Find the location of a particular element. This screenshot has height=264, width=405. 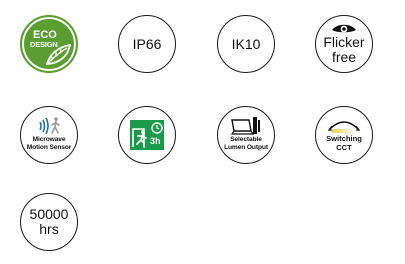

microwave-label: Microwave is located at coordinates (49, 139).